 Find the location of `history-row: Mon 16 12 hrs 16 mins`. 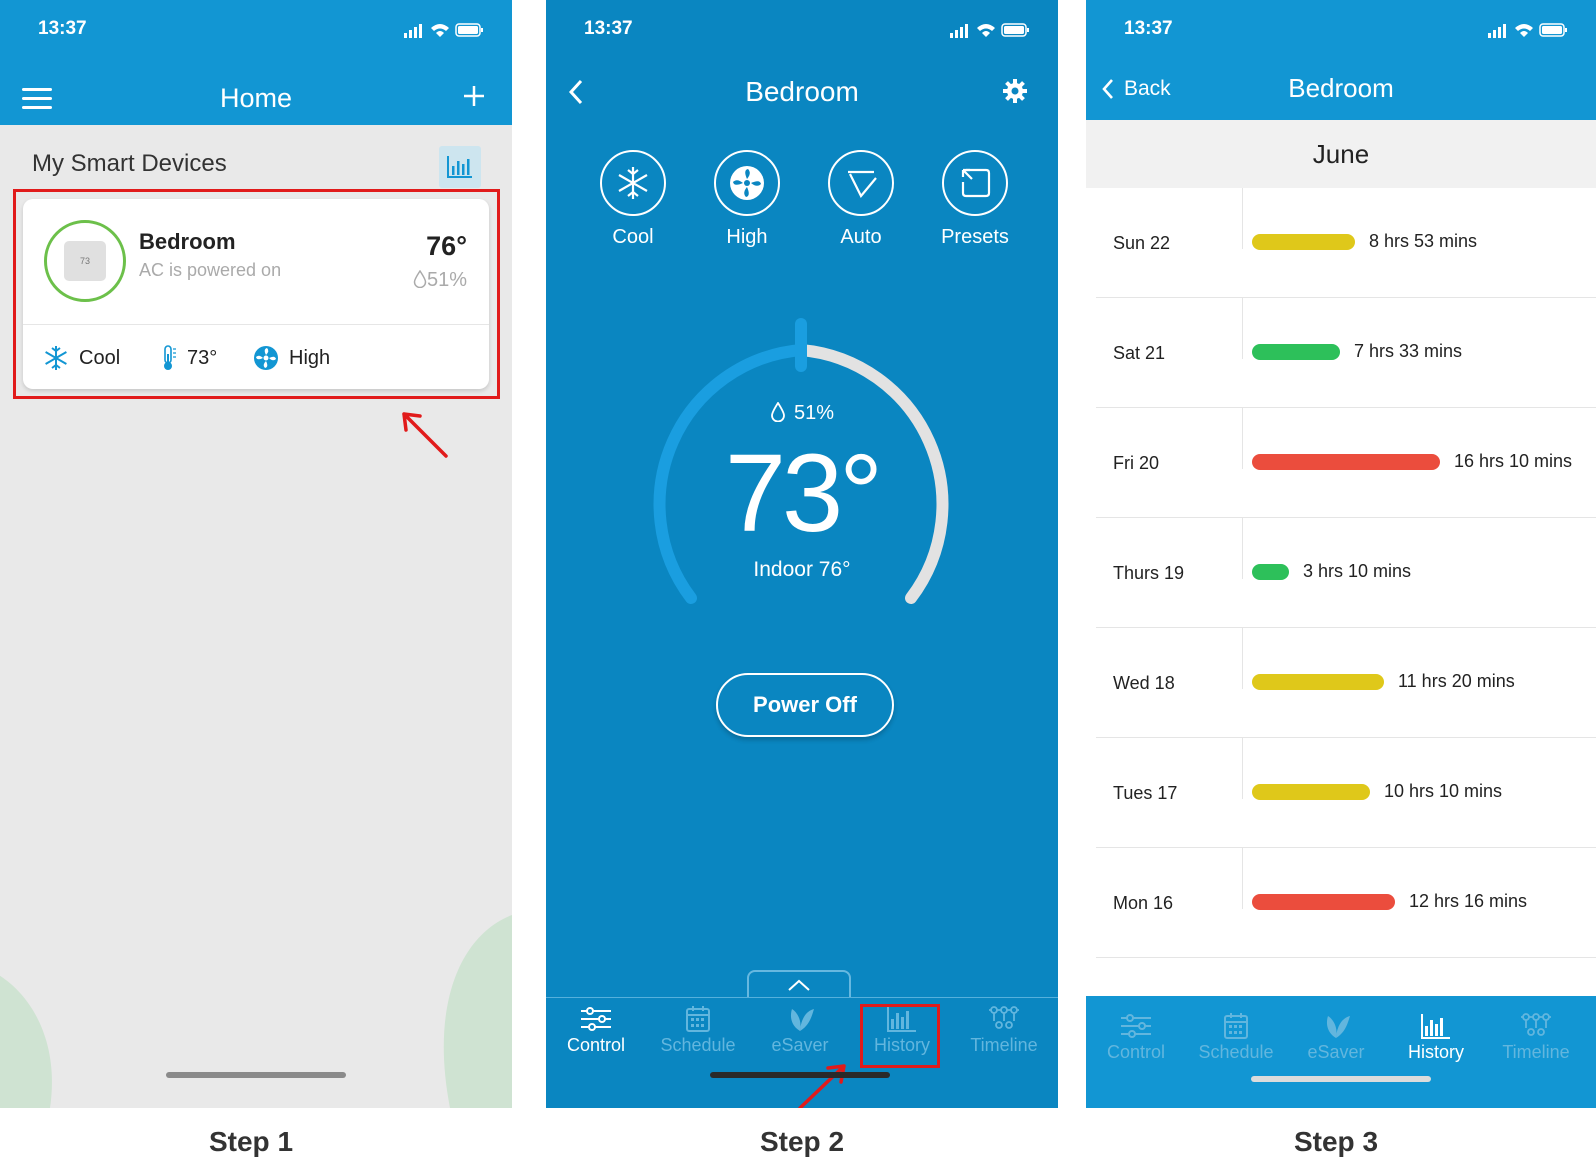

history-row: Mon 16 12 hrs 16 mins is located at coordinates (1346, 903).